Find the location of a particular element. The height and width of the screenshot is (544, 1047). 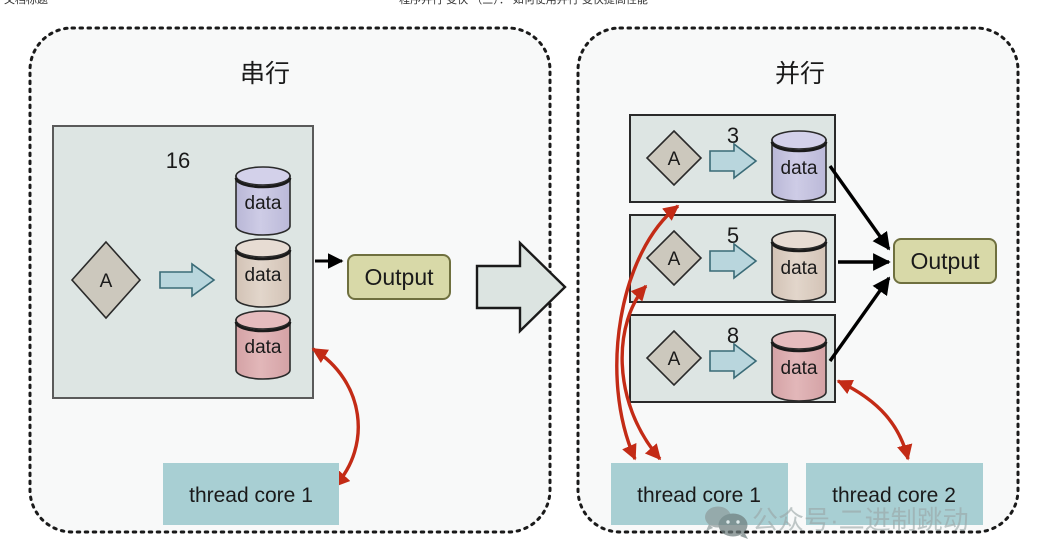

right-output-label: Output is located at coordinates (945, 261).